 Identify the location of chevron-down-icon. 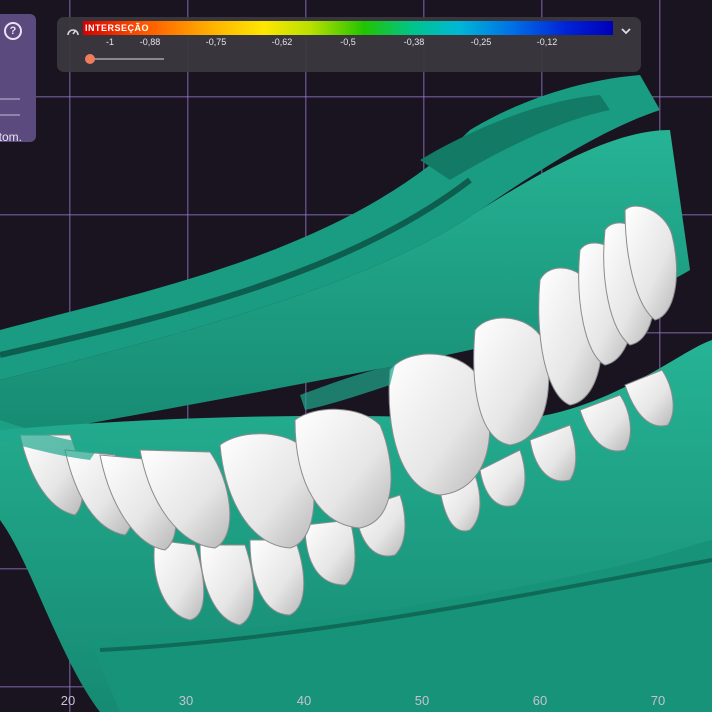
(626, 31).